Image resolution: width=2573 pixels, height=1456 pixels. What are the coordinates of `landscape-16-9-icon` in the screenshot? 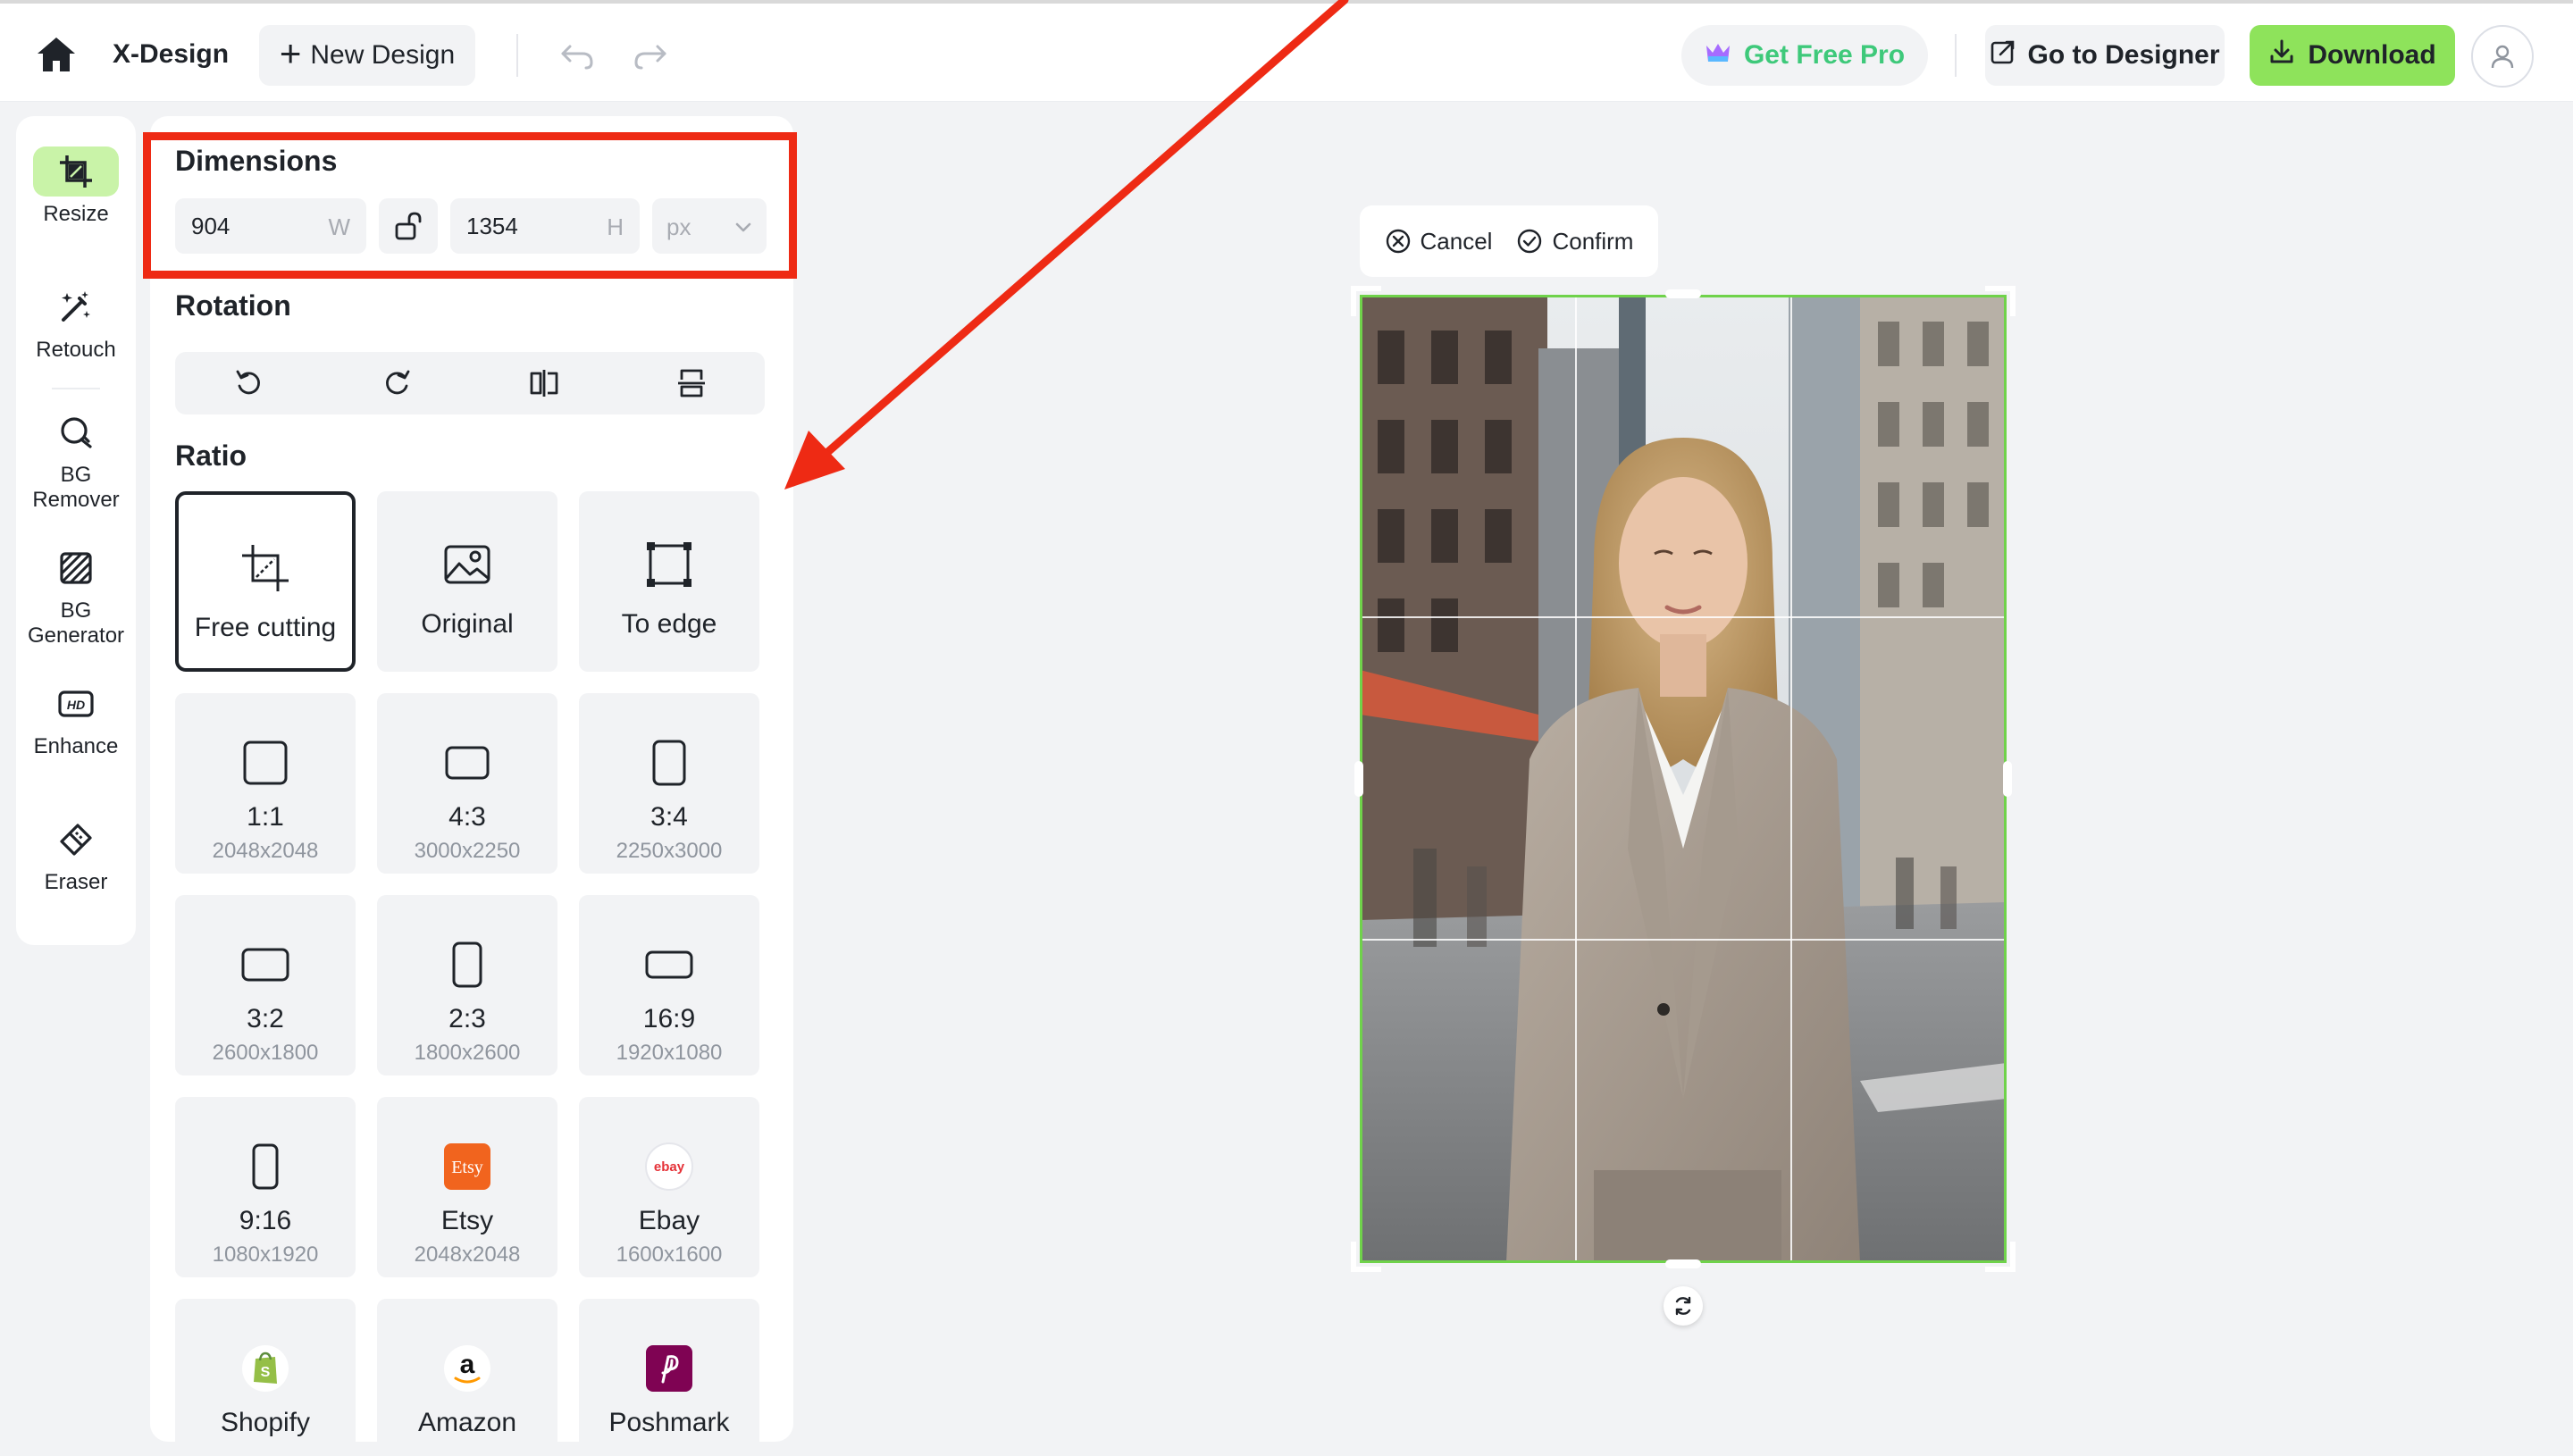 It's located at (669, 965).